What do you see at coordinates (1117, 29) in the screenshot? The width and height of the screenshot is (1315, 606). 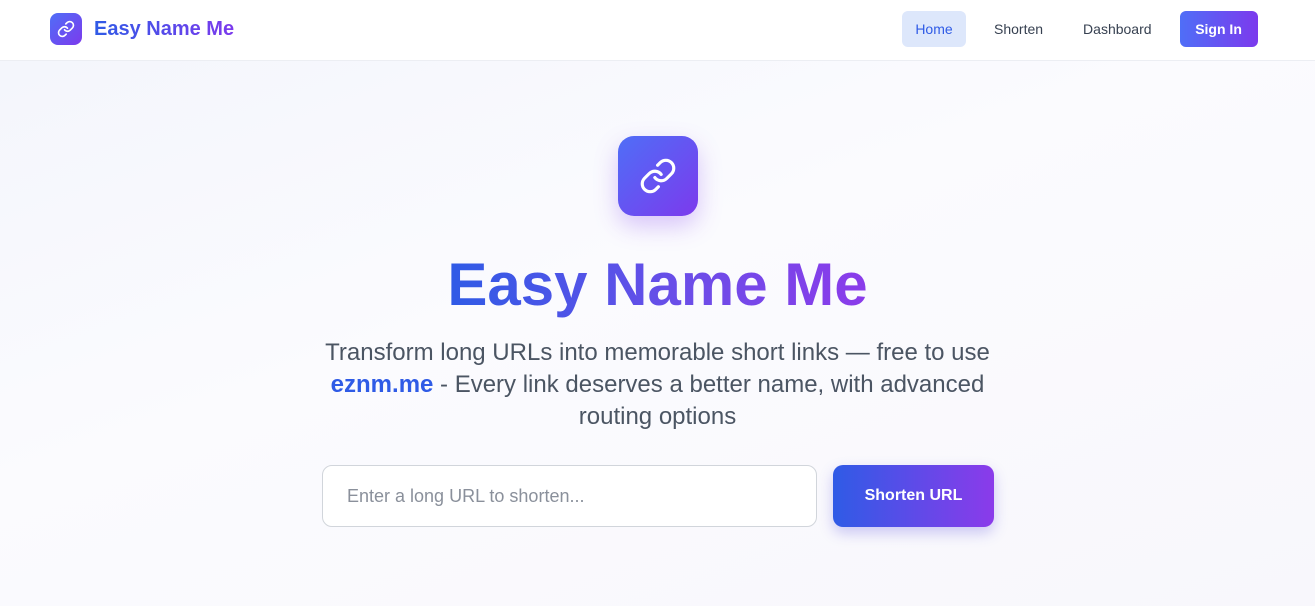 I see `nav-dashboard: Dashboard` at bounding box center [1117, 29].